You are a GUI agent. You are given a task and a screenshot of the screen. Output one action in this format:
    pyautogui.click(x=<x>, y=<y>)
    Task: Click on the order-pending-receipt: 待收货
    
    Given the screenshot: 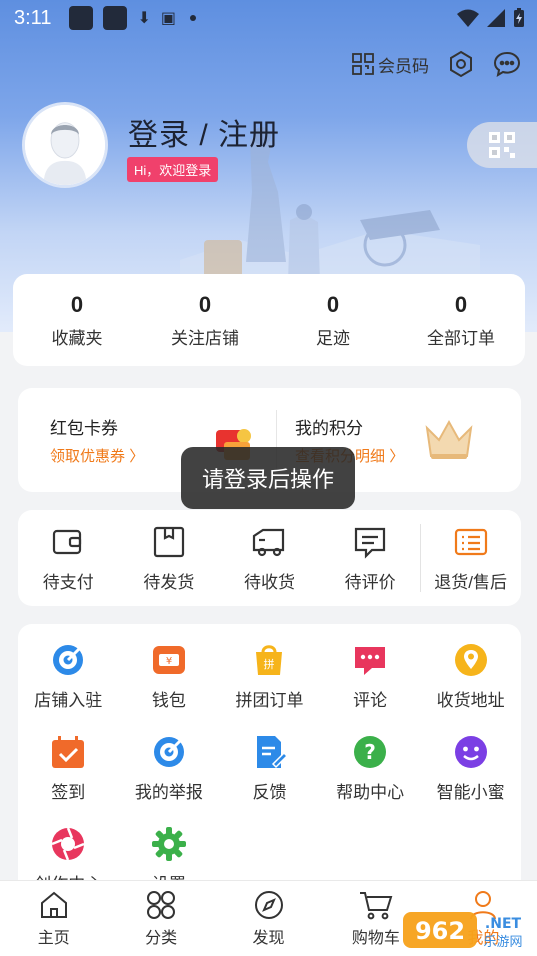 What is the action you would take?
    pyautogui.click(x=269, y=558)
    